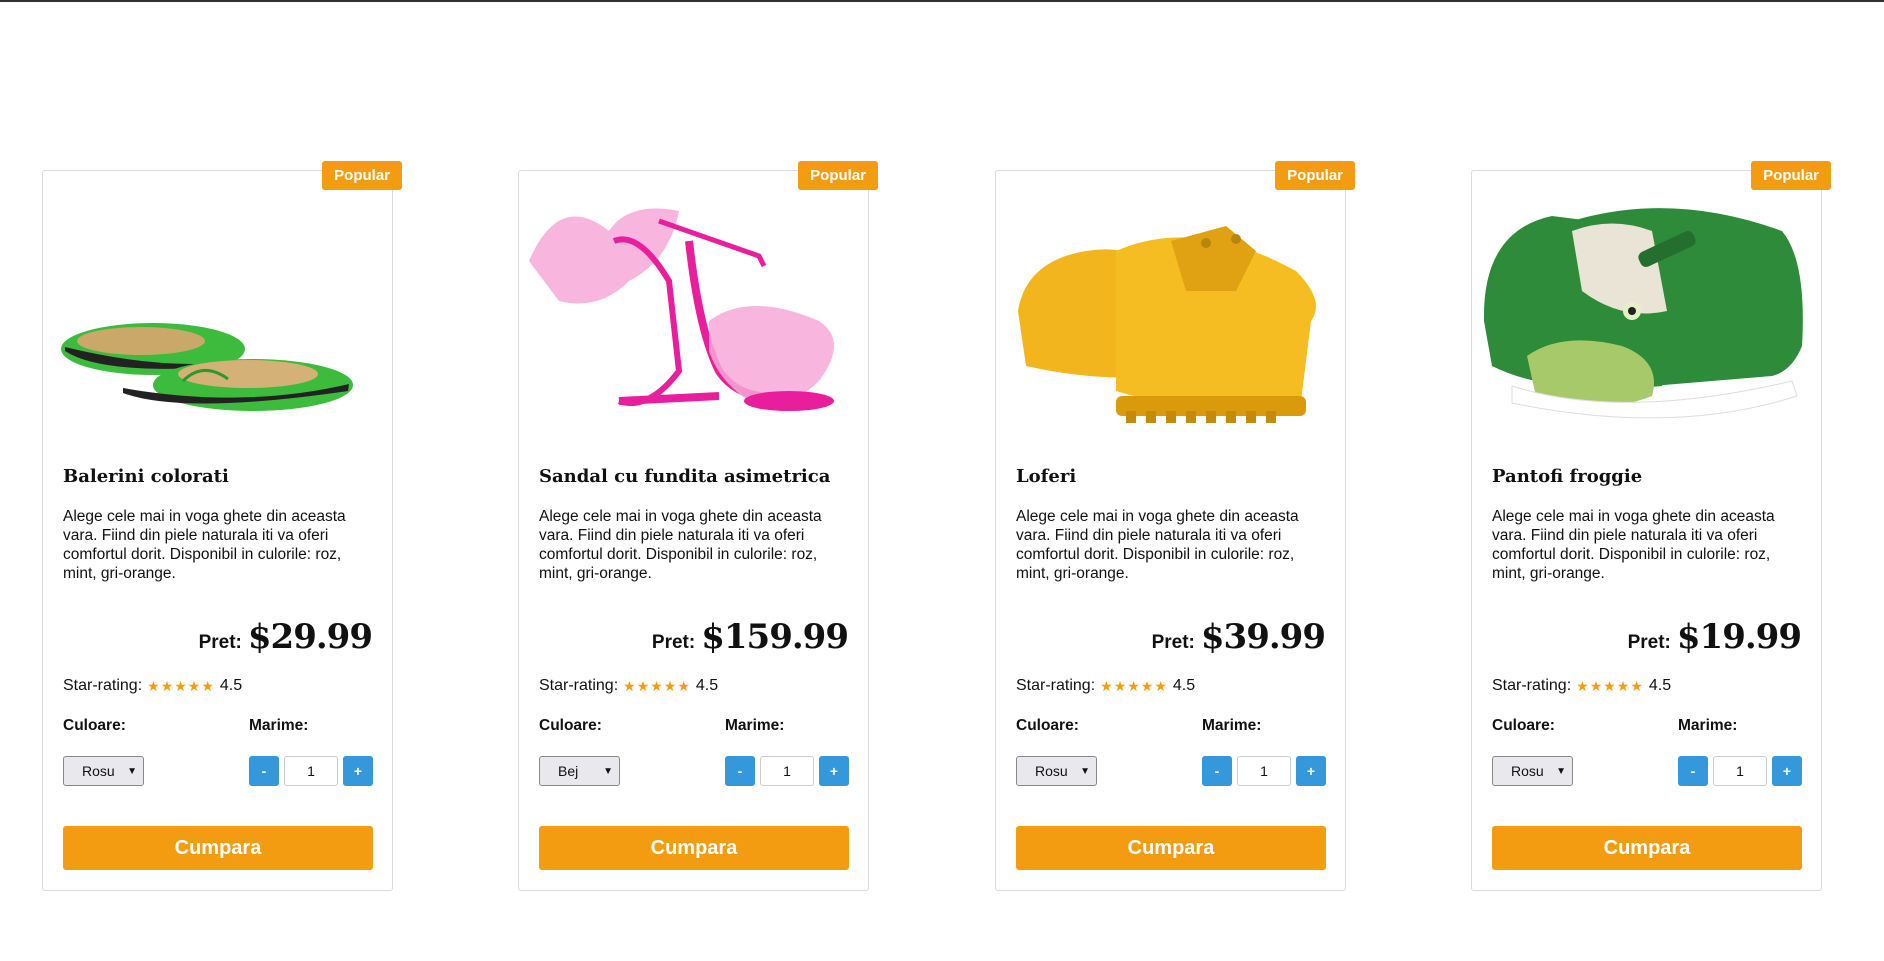  What do you see at coordinates (1643, 313) in the screenshot?
I see `green-frog-shoes-image` at bounding box center [1643, 313].